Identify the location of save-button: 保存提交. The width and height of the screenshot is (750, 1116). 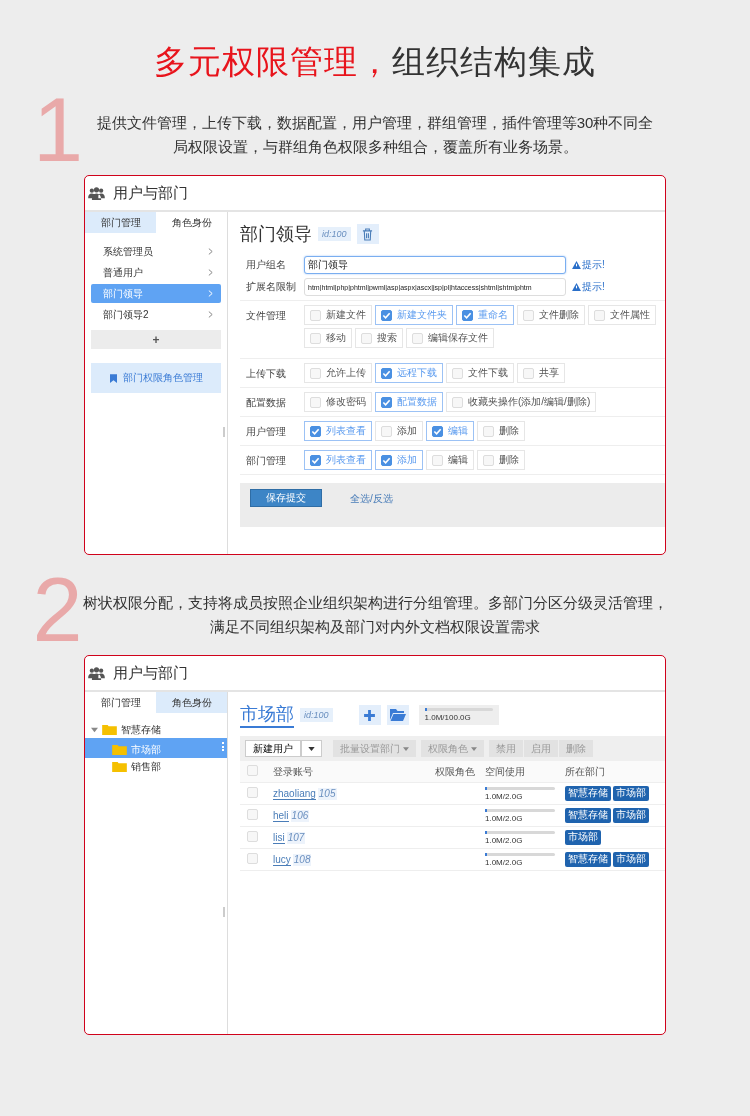
(286, 498).